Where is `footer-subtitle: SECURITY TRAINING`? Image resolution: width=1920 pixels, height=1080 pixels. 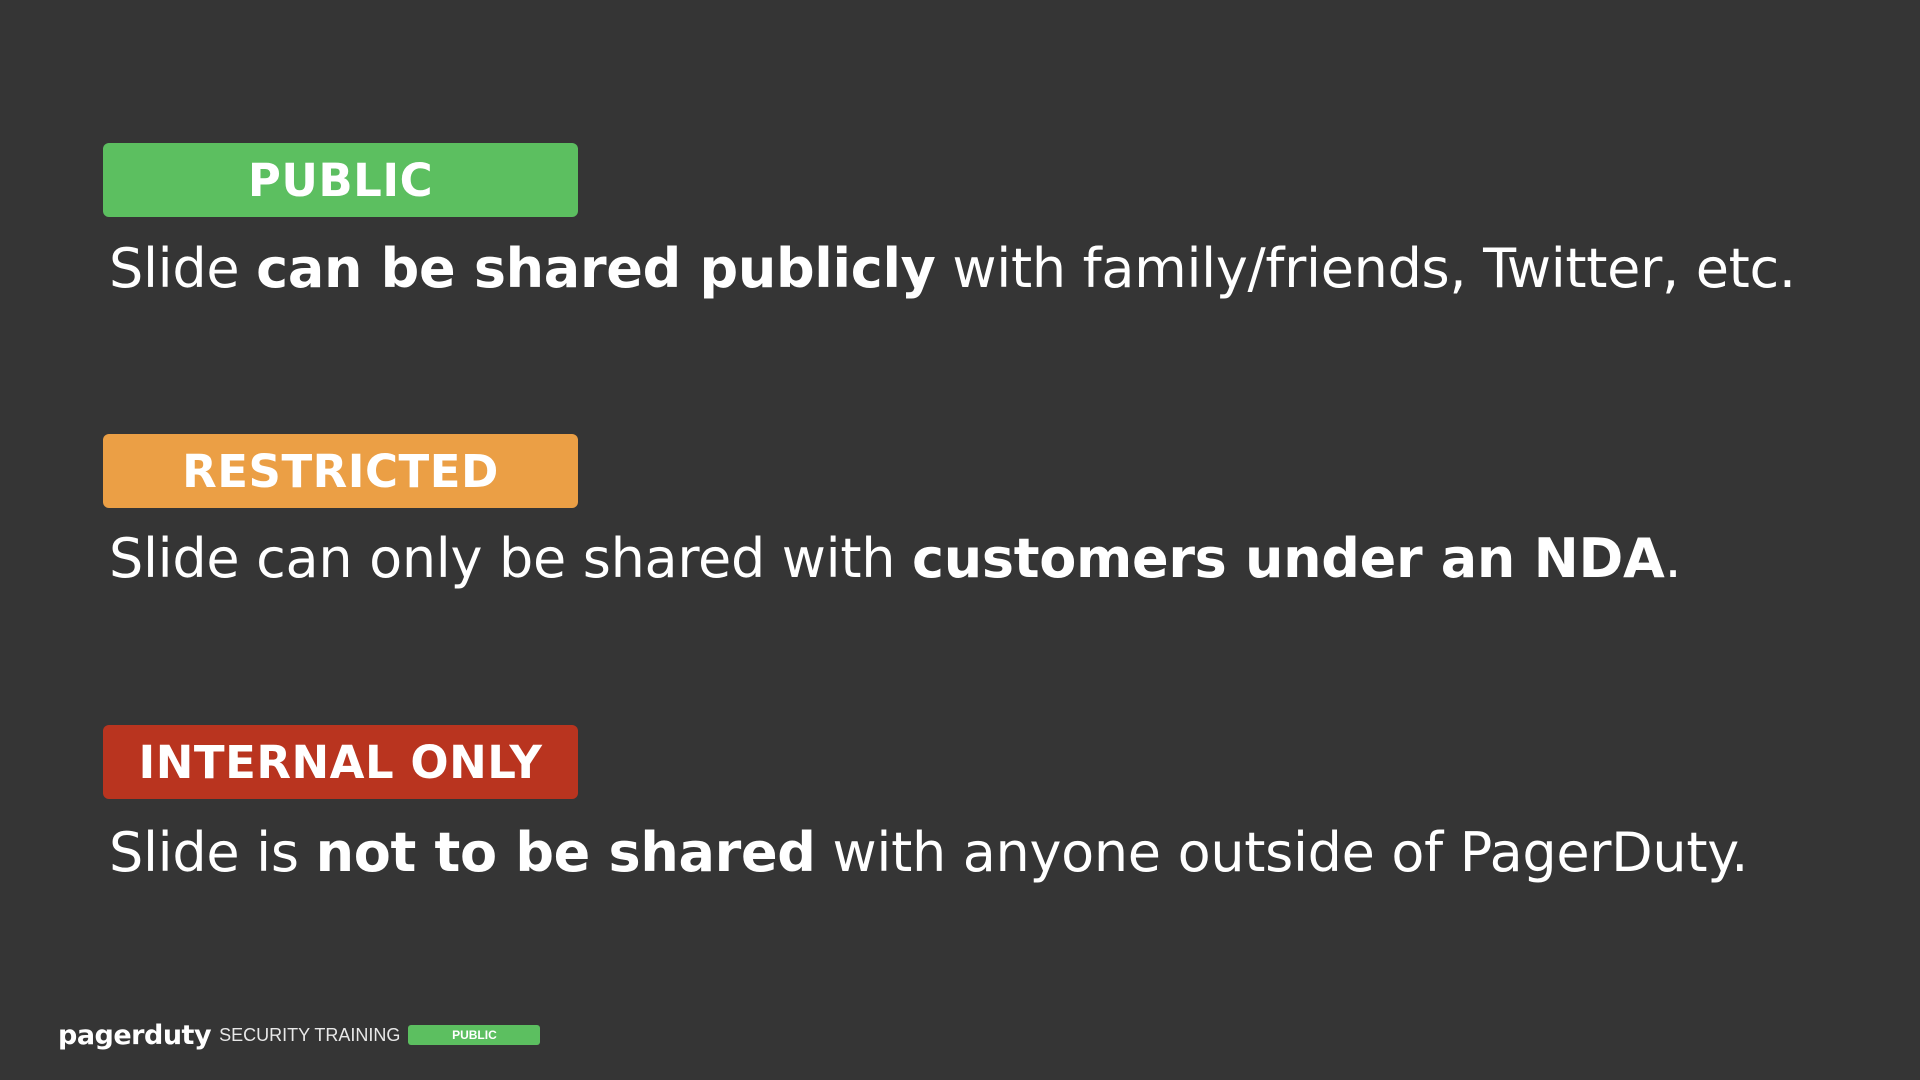 footer-subtitle: SECURITY TRAINING is located at coordinates (310, 1034).